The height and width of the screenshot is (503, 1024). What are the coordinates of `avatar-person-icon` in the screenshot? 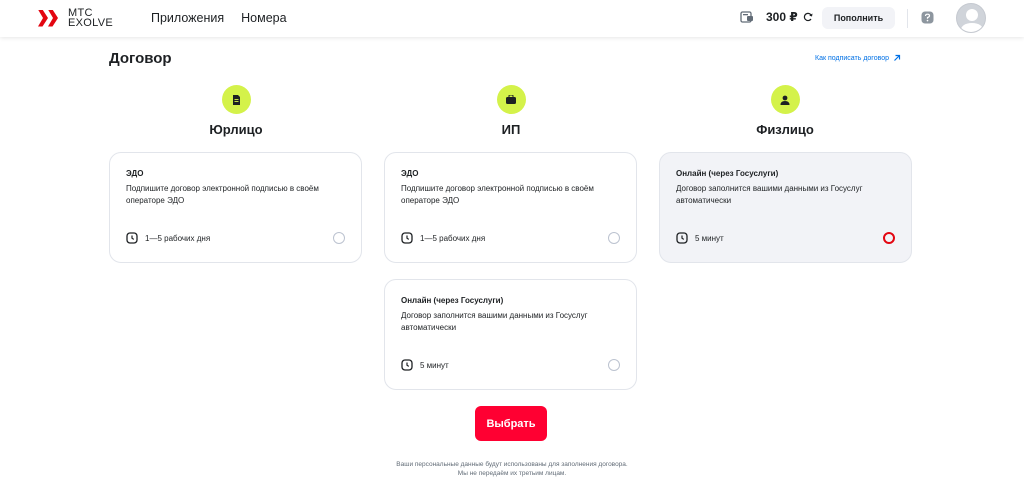 It's located at (972, 20).